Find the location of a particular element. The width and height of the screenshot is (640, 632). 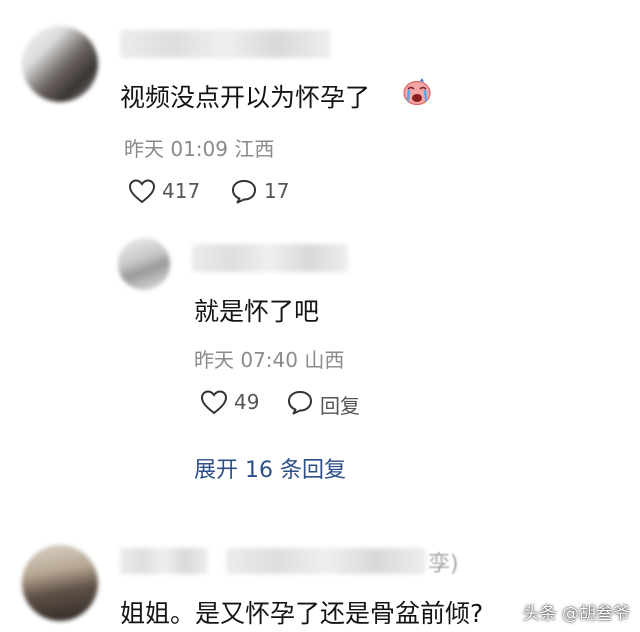

reply-count: 17 is located at coordinates (277, 191).